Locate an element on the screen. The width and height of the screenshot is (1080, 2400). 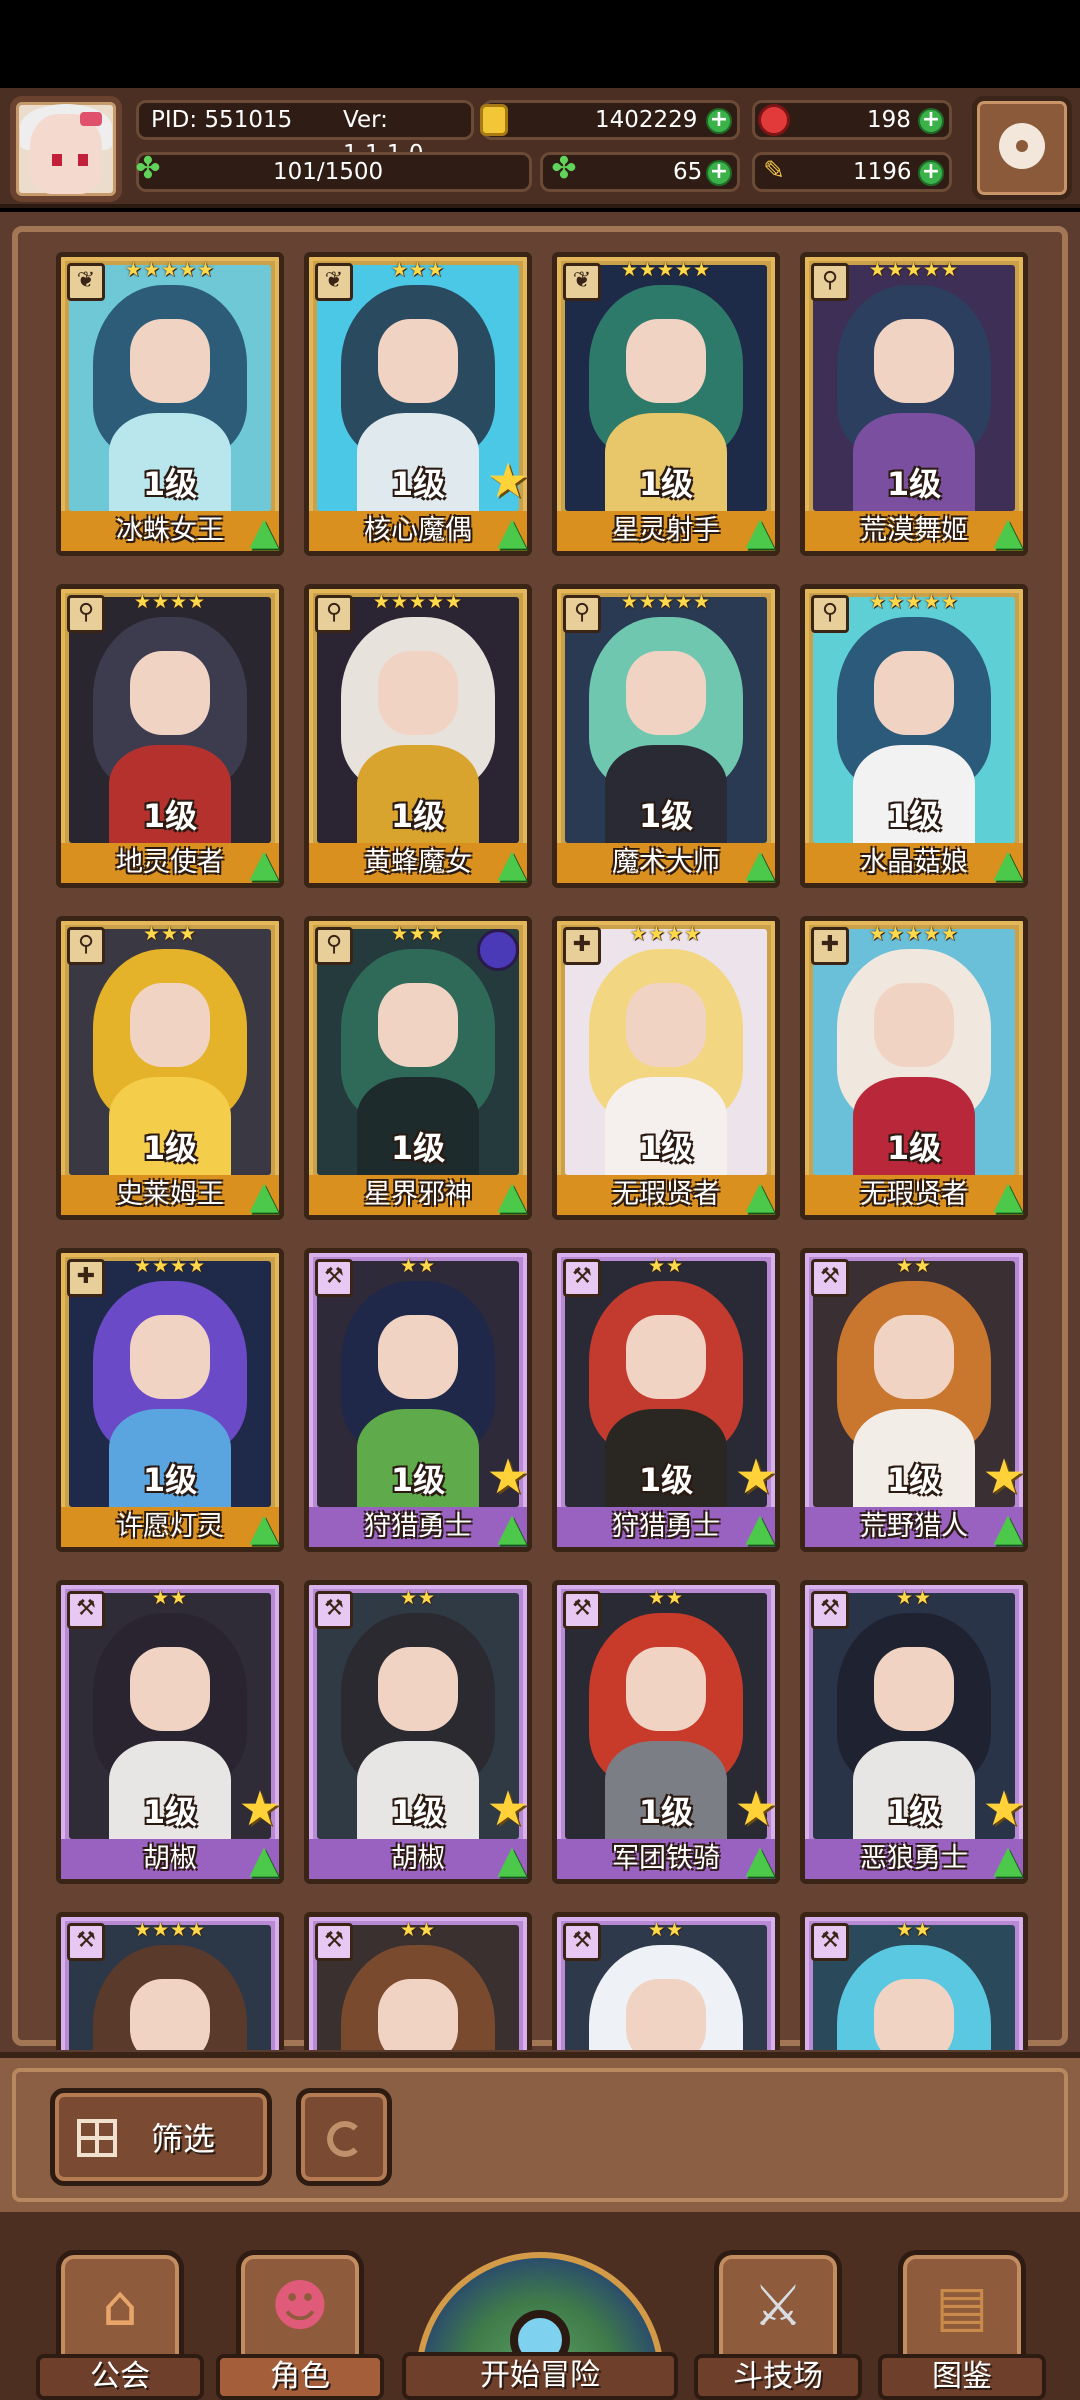
add-clover-button: + is located at coordinates (719, 173).